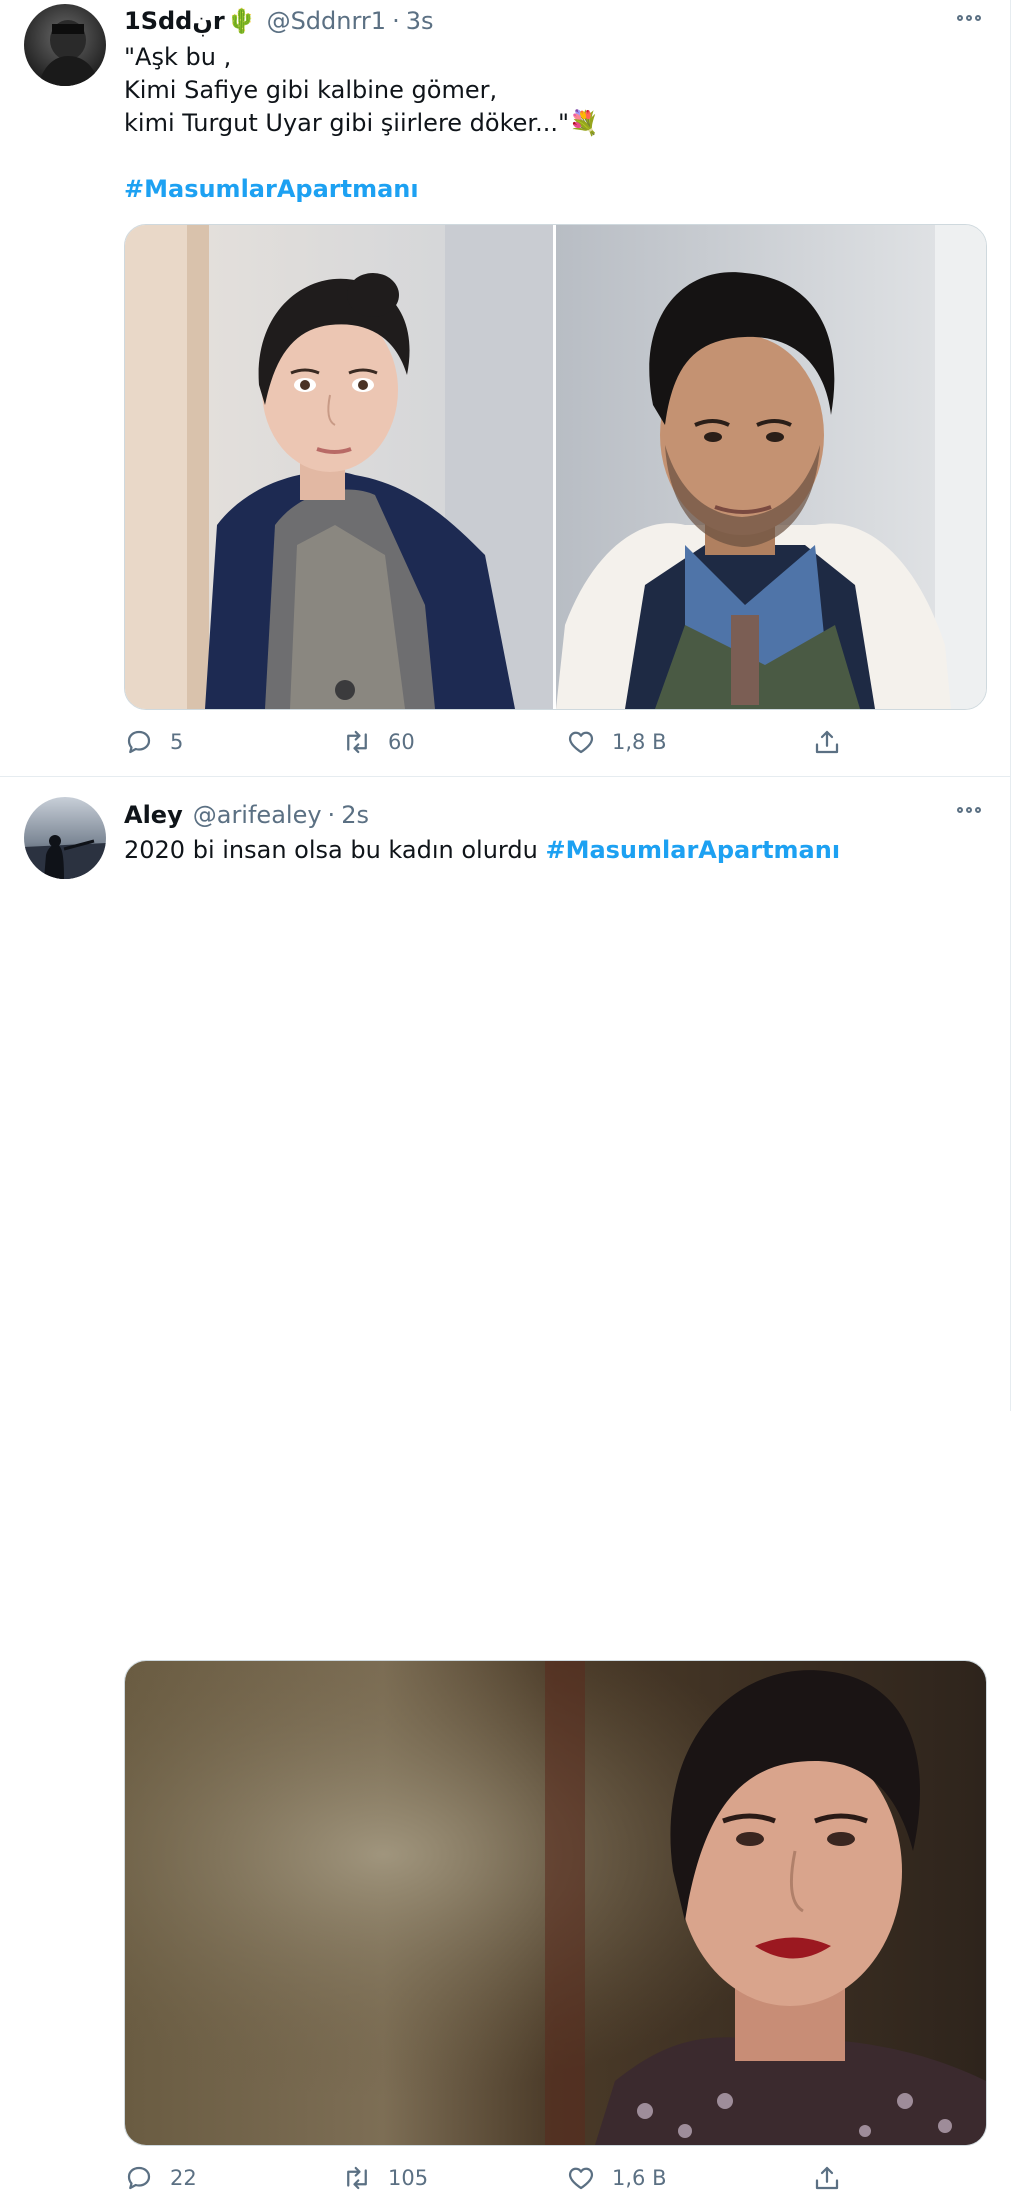 The height and width of the screenshot is (2197, 1024). I want to click on photo-man-shearling-coat, so click(771, 467).